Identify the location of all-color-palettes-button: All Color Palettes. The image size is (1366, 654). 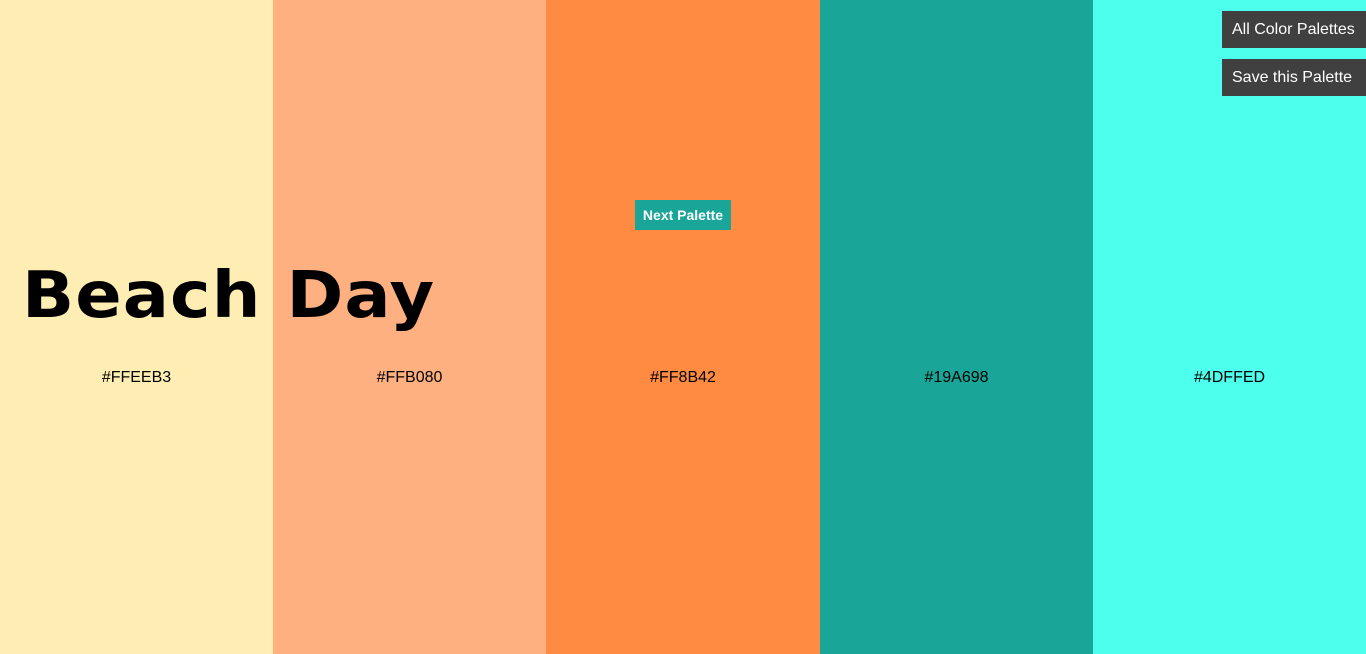
(1294, 29).